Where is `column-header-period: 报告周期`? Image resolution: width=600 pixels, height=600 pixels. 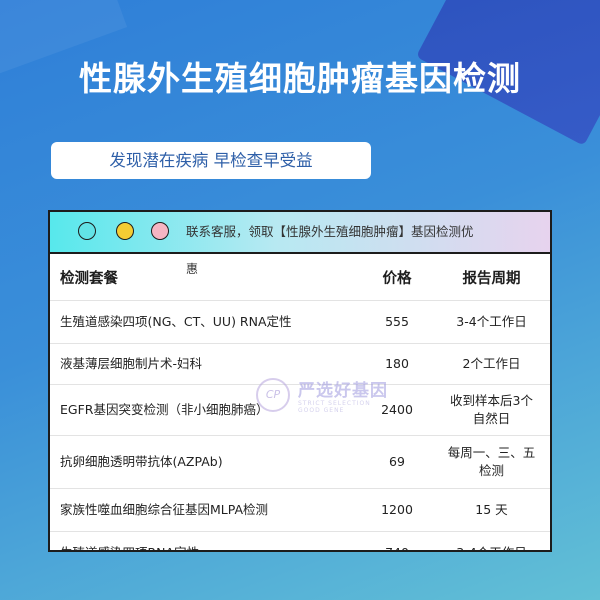 column-header-period: 报告周期 is located at coordinates (491, 277).